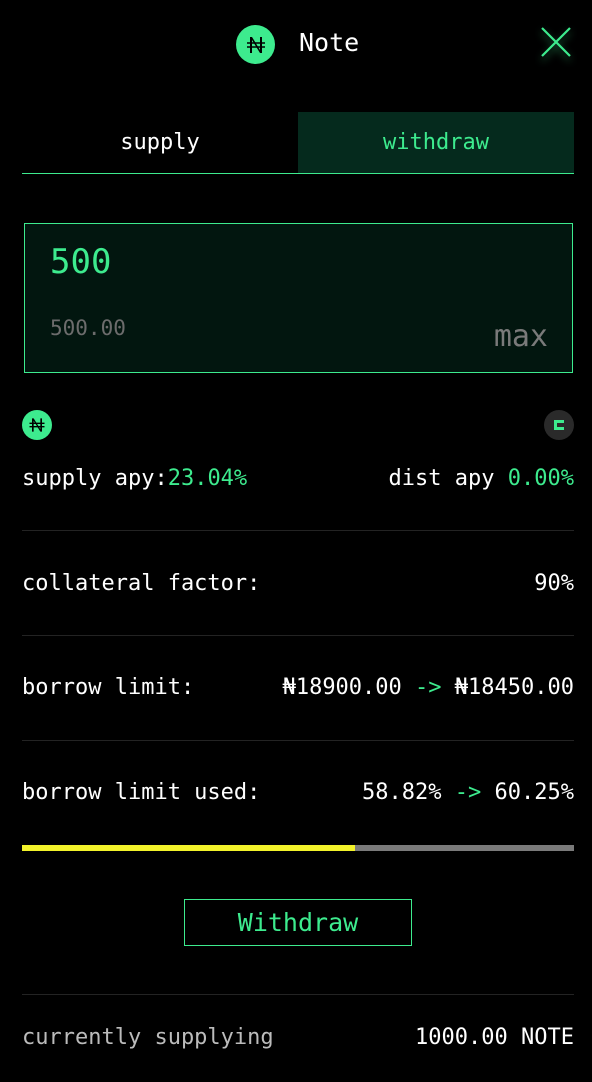 The image size is (592, 1082). Describe the element at coordinates (402, 792) in the screenshot. I see `borrow-used-from: 58.82%` at that location.